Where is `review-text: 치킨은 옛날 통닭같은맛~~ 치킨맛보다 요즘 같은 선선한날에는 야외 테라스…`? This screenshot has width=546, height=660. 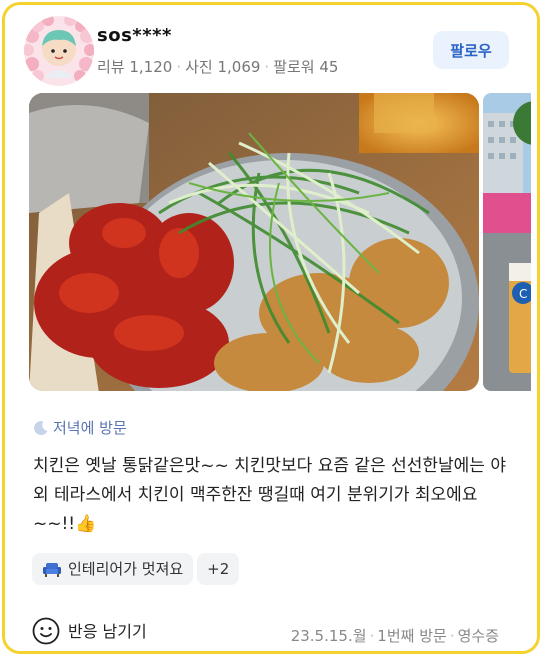 review-text: 치킨은 옛날 통닭같은맛~~ 치킨맛보다 요즘 같은 선선한날에는 야외 테라스… is located at coordinates (275, 495).